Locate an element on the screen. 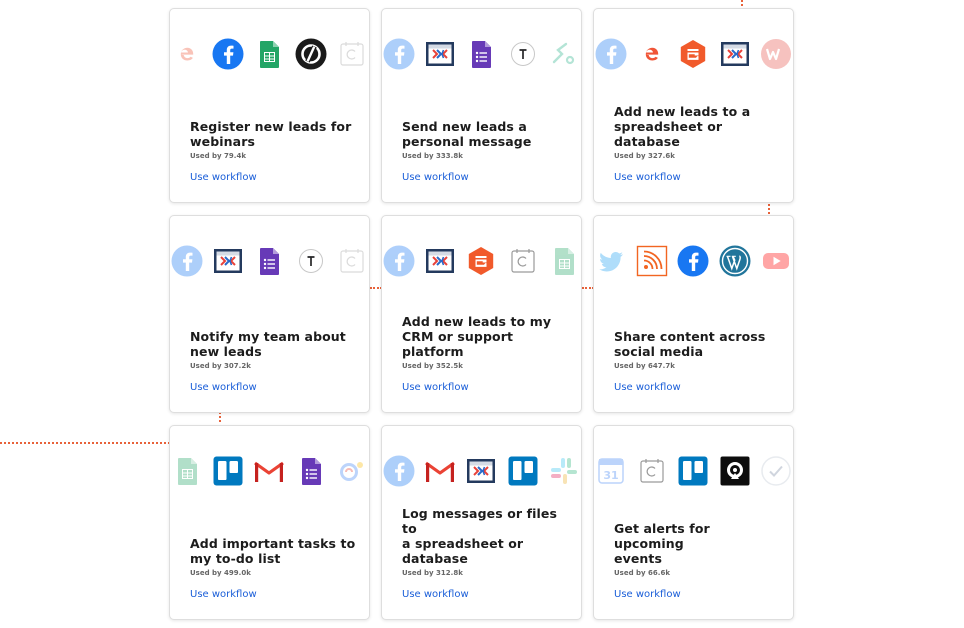  usage-count: Used by 307.2k is located at coordinates (220, 366).